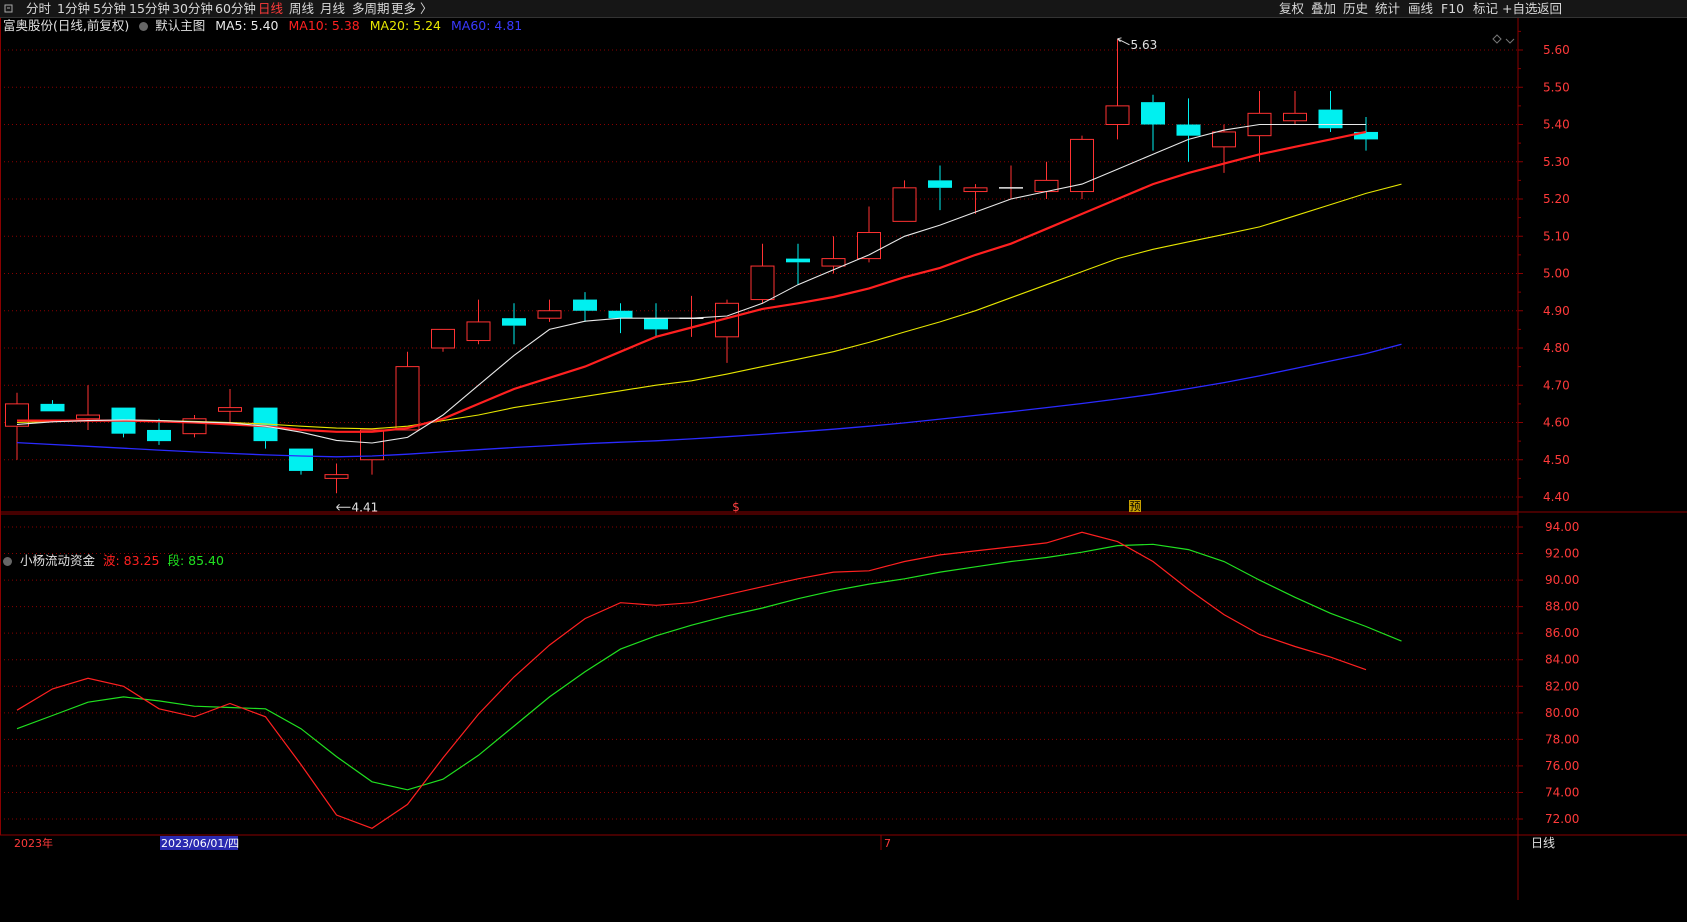 The image size is (1687, 922). What do you see at coordinates (487, 25) in the screenshot?
I see `ma60-label: MA60: 4.81` at bounding box center [487, 25].